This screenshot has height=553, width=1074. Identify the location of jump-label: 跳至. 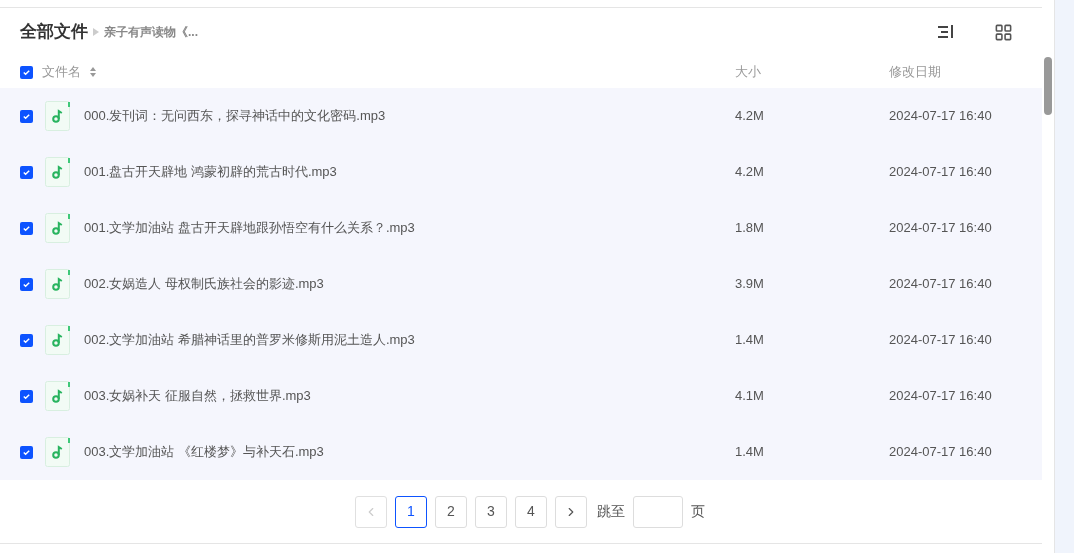
(611, 511).